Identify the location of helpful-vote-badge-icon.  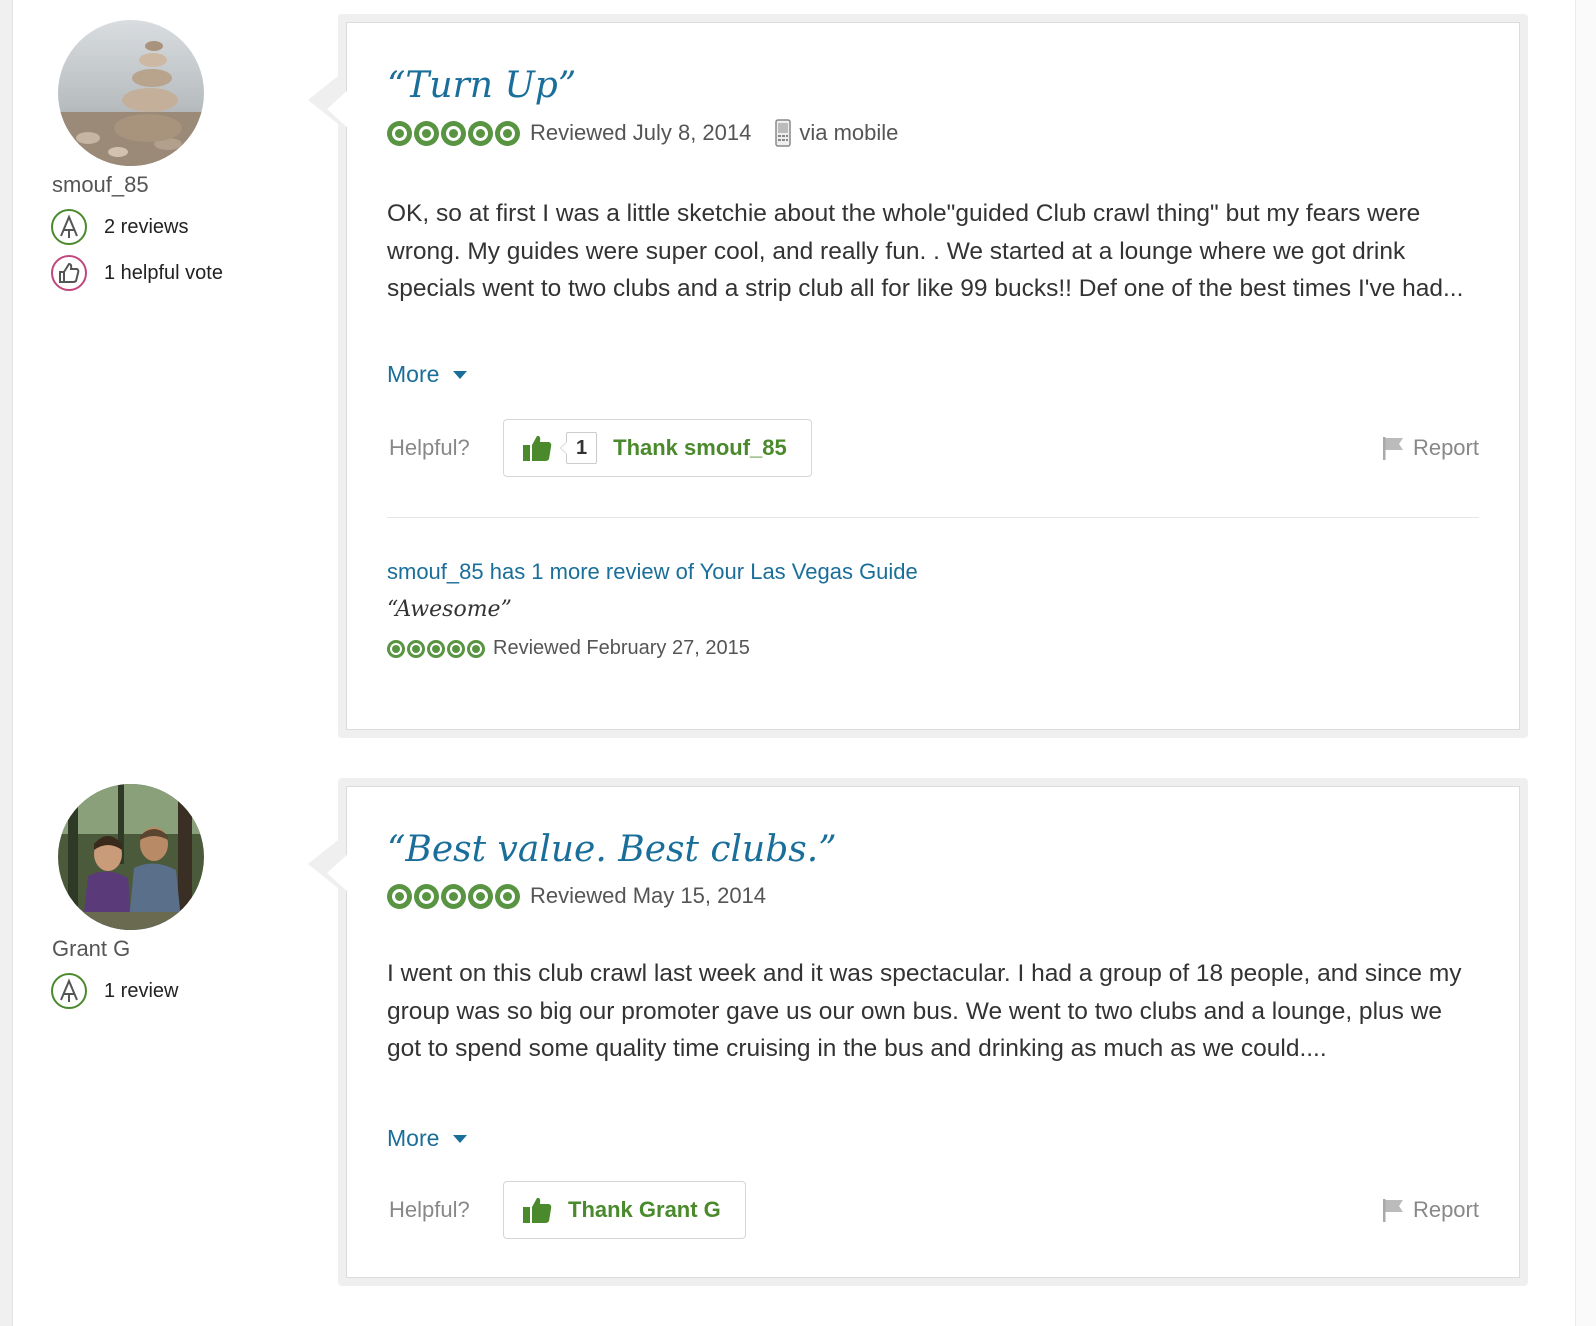
(69, 273).